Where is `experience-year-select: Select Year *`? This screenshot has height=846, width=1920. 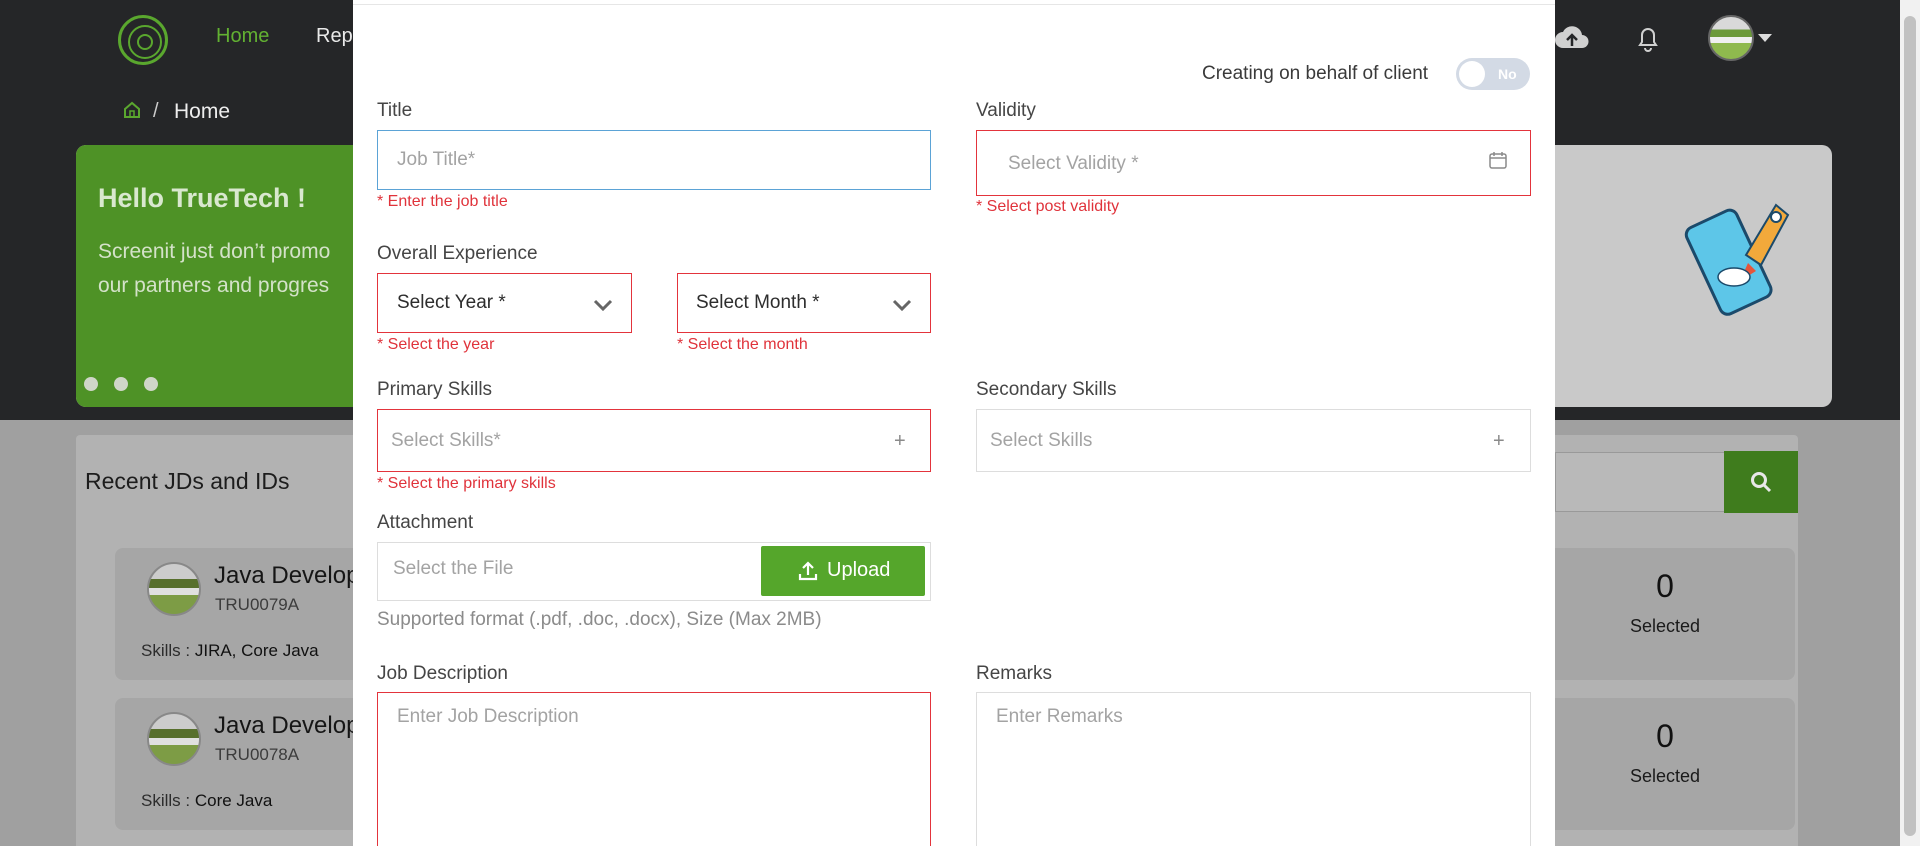
experience-year-select: Select Year * is located at coordinates (504, 303).